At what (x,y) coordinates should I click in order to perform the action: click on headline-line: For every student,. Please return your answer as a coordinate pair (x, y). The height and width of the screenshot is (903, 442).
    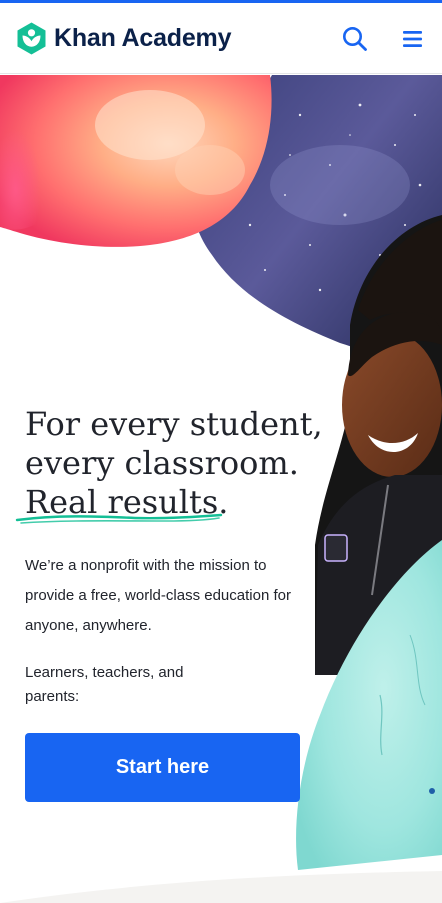
    Looking at the image, I should click on (174, 424).